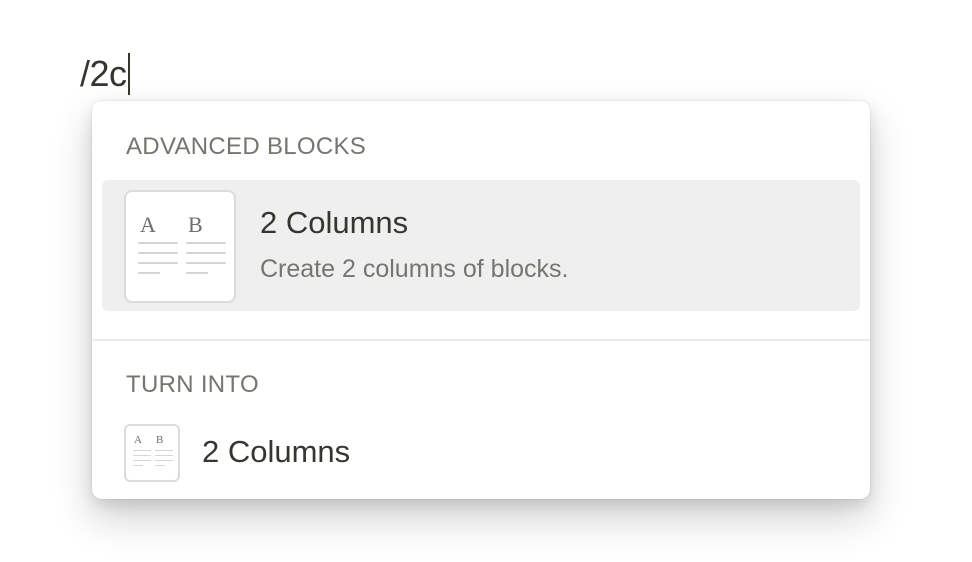 This screenshot has width=972, height=562. Describe the element at coordinates (481, 340) in the screenshot. I see `section-divider` at that location.